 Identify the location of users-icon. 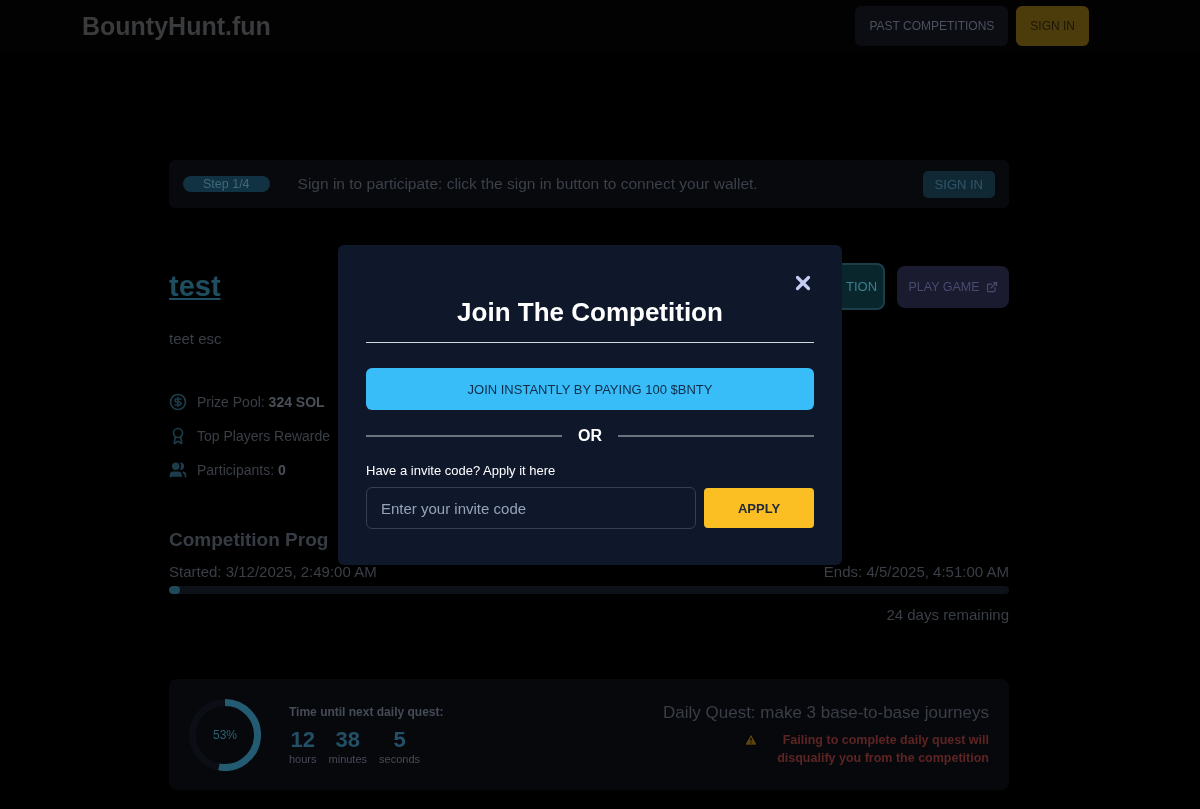
(178, 470).